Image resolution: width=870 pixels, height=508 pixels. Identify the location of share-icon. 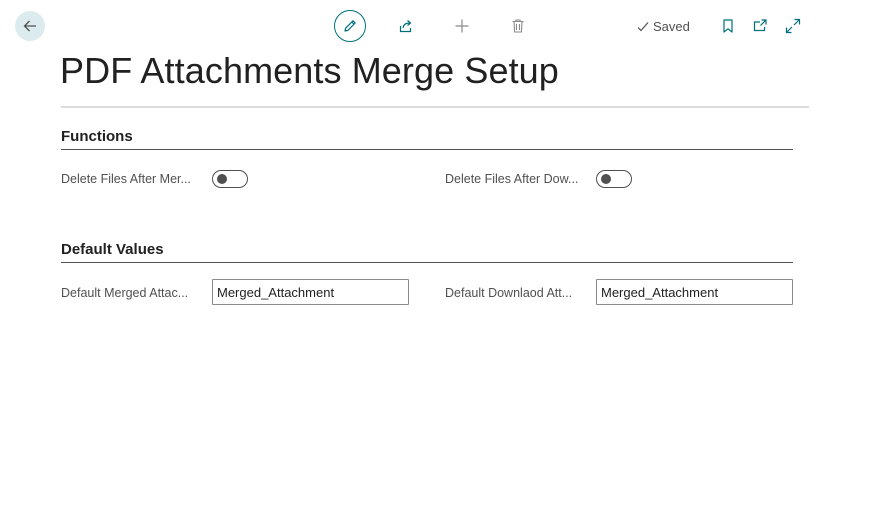
(405, 26).